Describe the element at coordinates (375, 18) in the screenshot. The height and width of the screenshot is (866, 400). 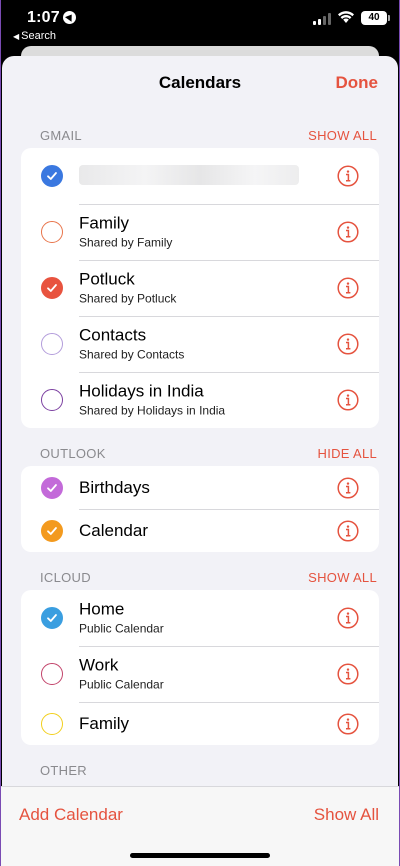
I see `battery-icon: 40` at that location.